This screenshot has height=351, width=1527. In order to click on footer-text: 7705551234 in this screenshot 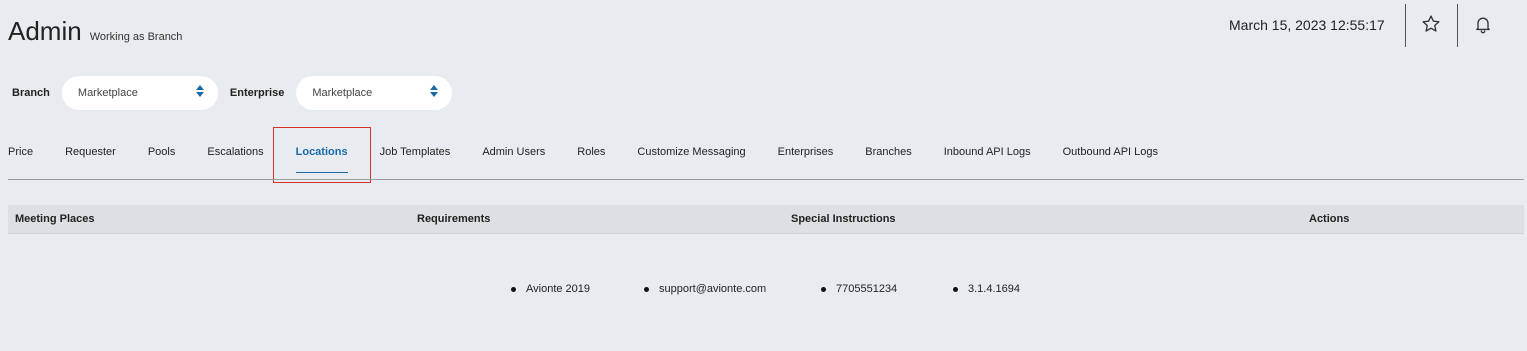, I will do `click(867, 289)`.